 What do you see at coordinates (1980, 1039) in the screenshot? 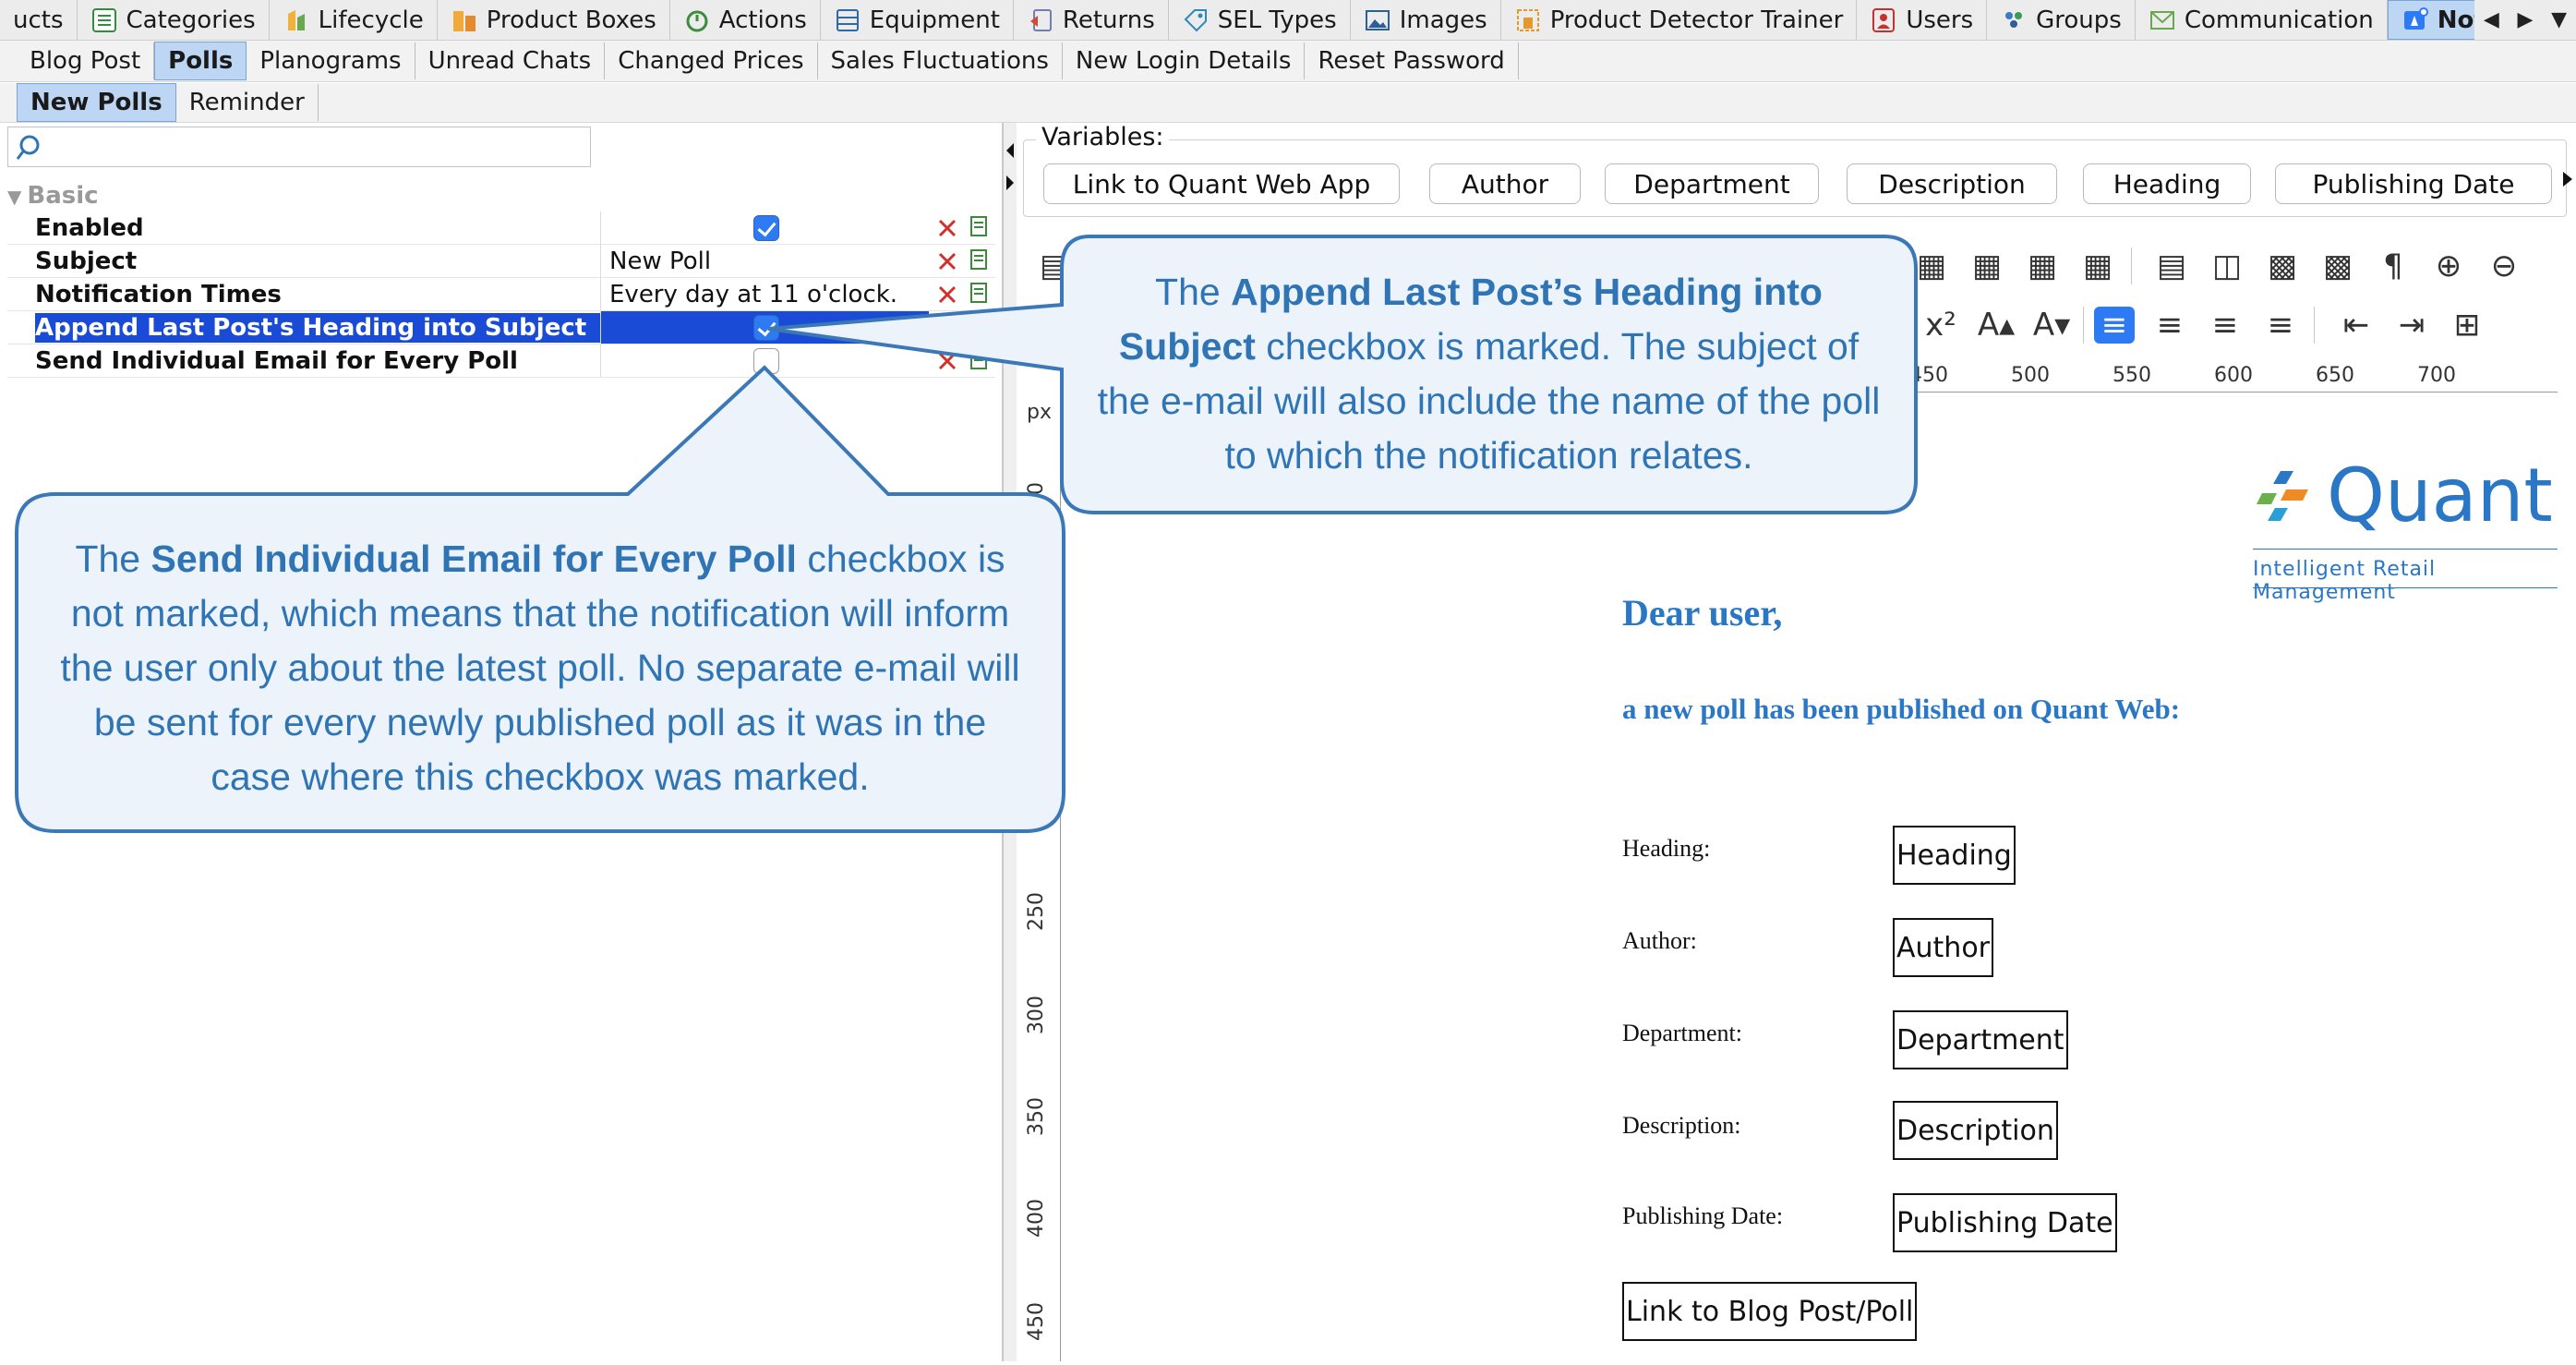
I see `department-variable: Department` at bounding box center [1980, 1039].